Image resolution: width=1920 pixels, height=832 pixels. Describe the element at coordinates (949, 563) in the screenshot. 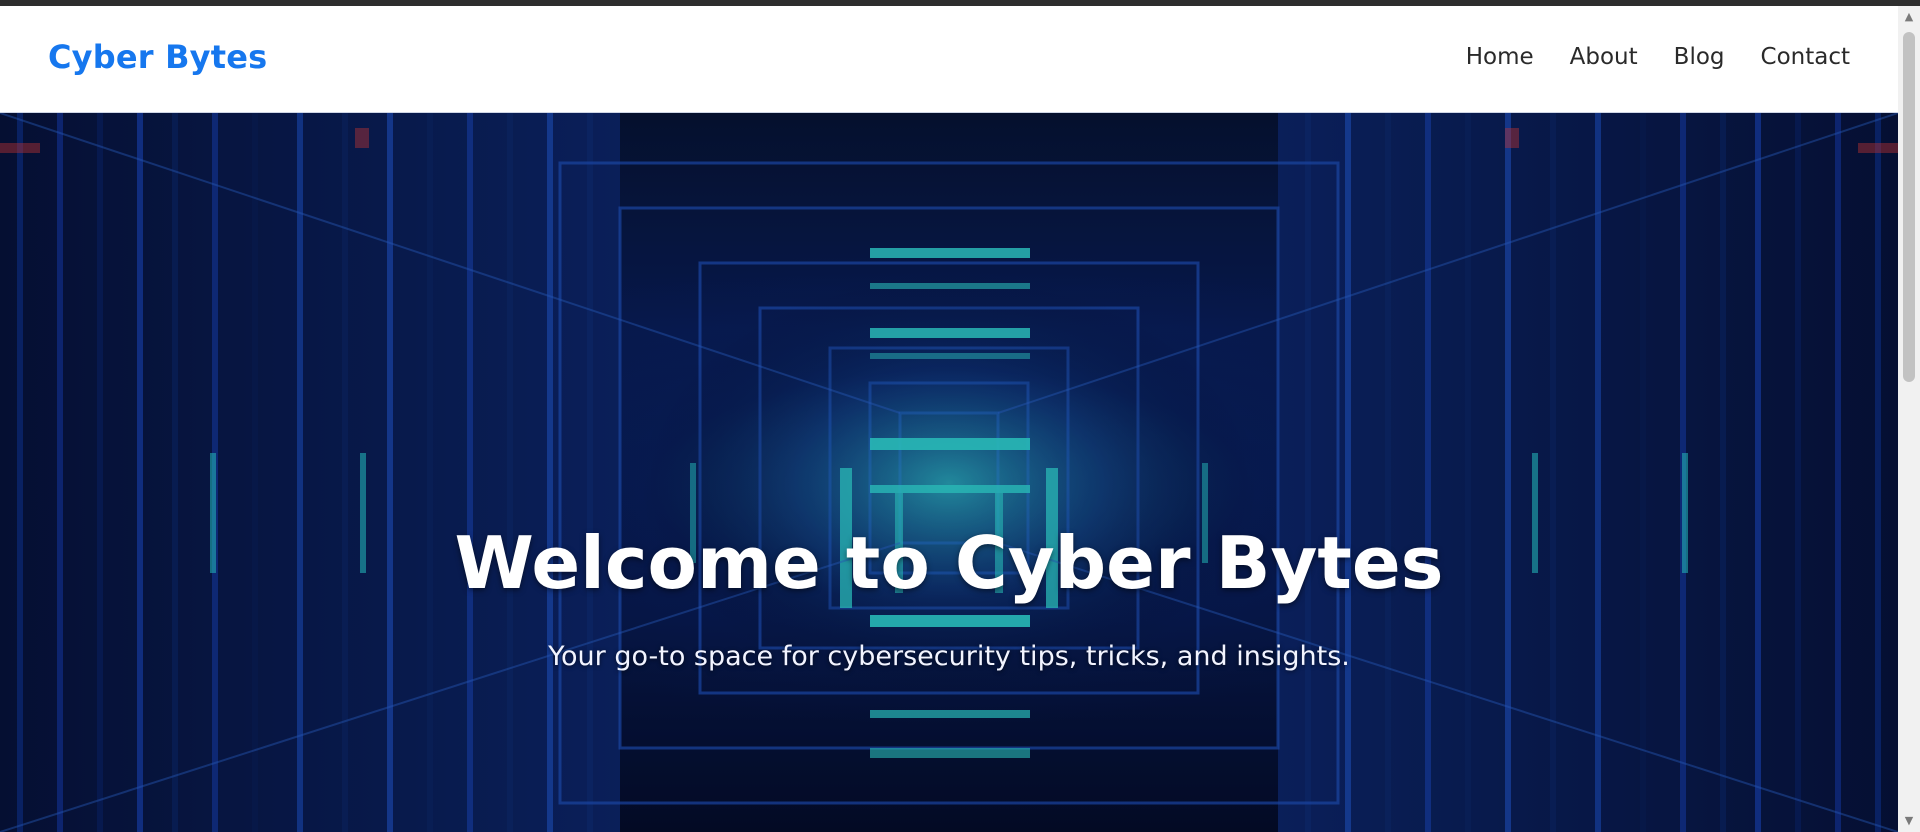

I see `hero-title: Welcome to Cyber Bytes` at that location.